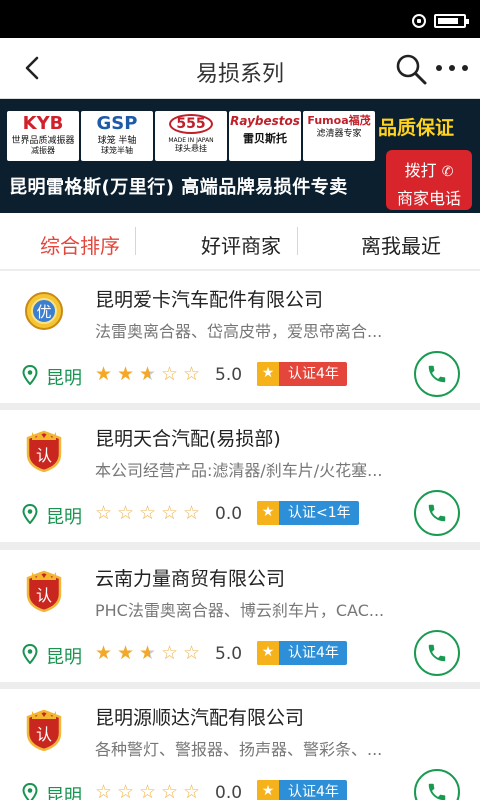  What do you see at coordinates (191, 136) in the screenshot?
I see `brand-logo: 555 MADE IN JAPAN 球头悬挂` at bounding box center [191, 136].